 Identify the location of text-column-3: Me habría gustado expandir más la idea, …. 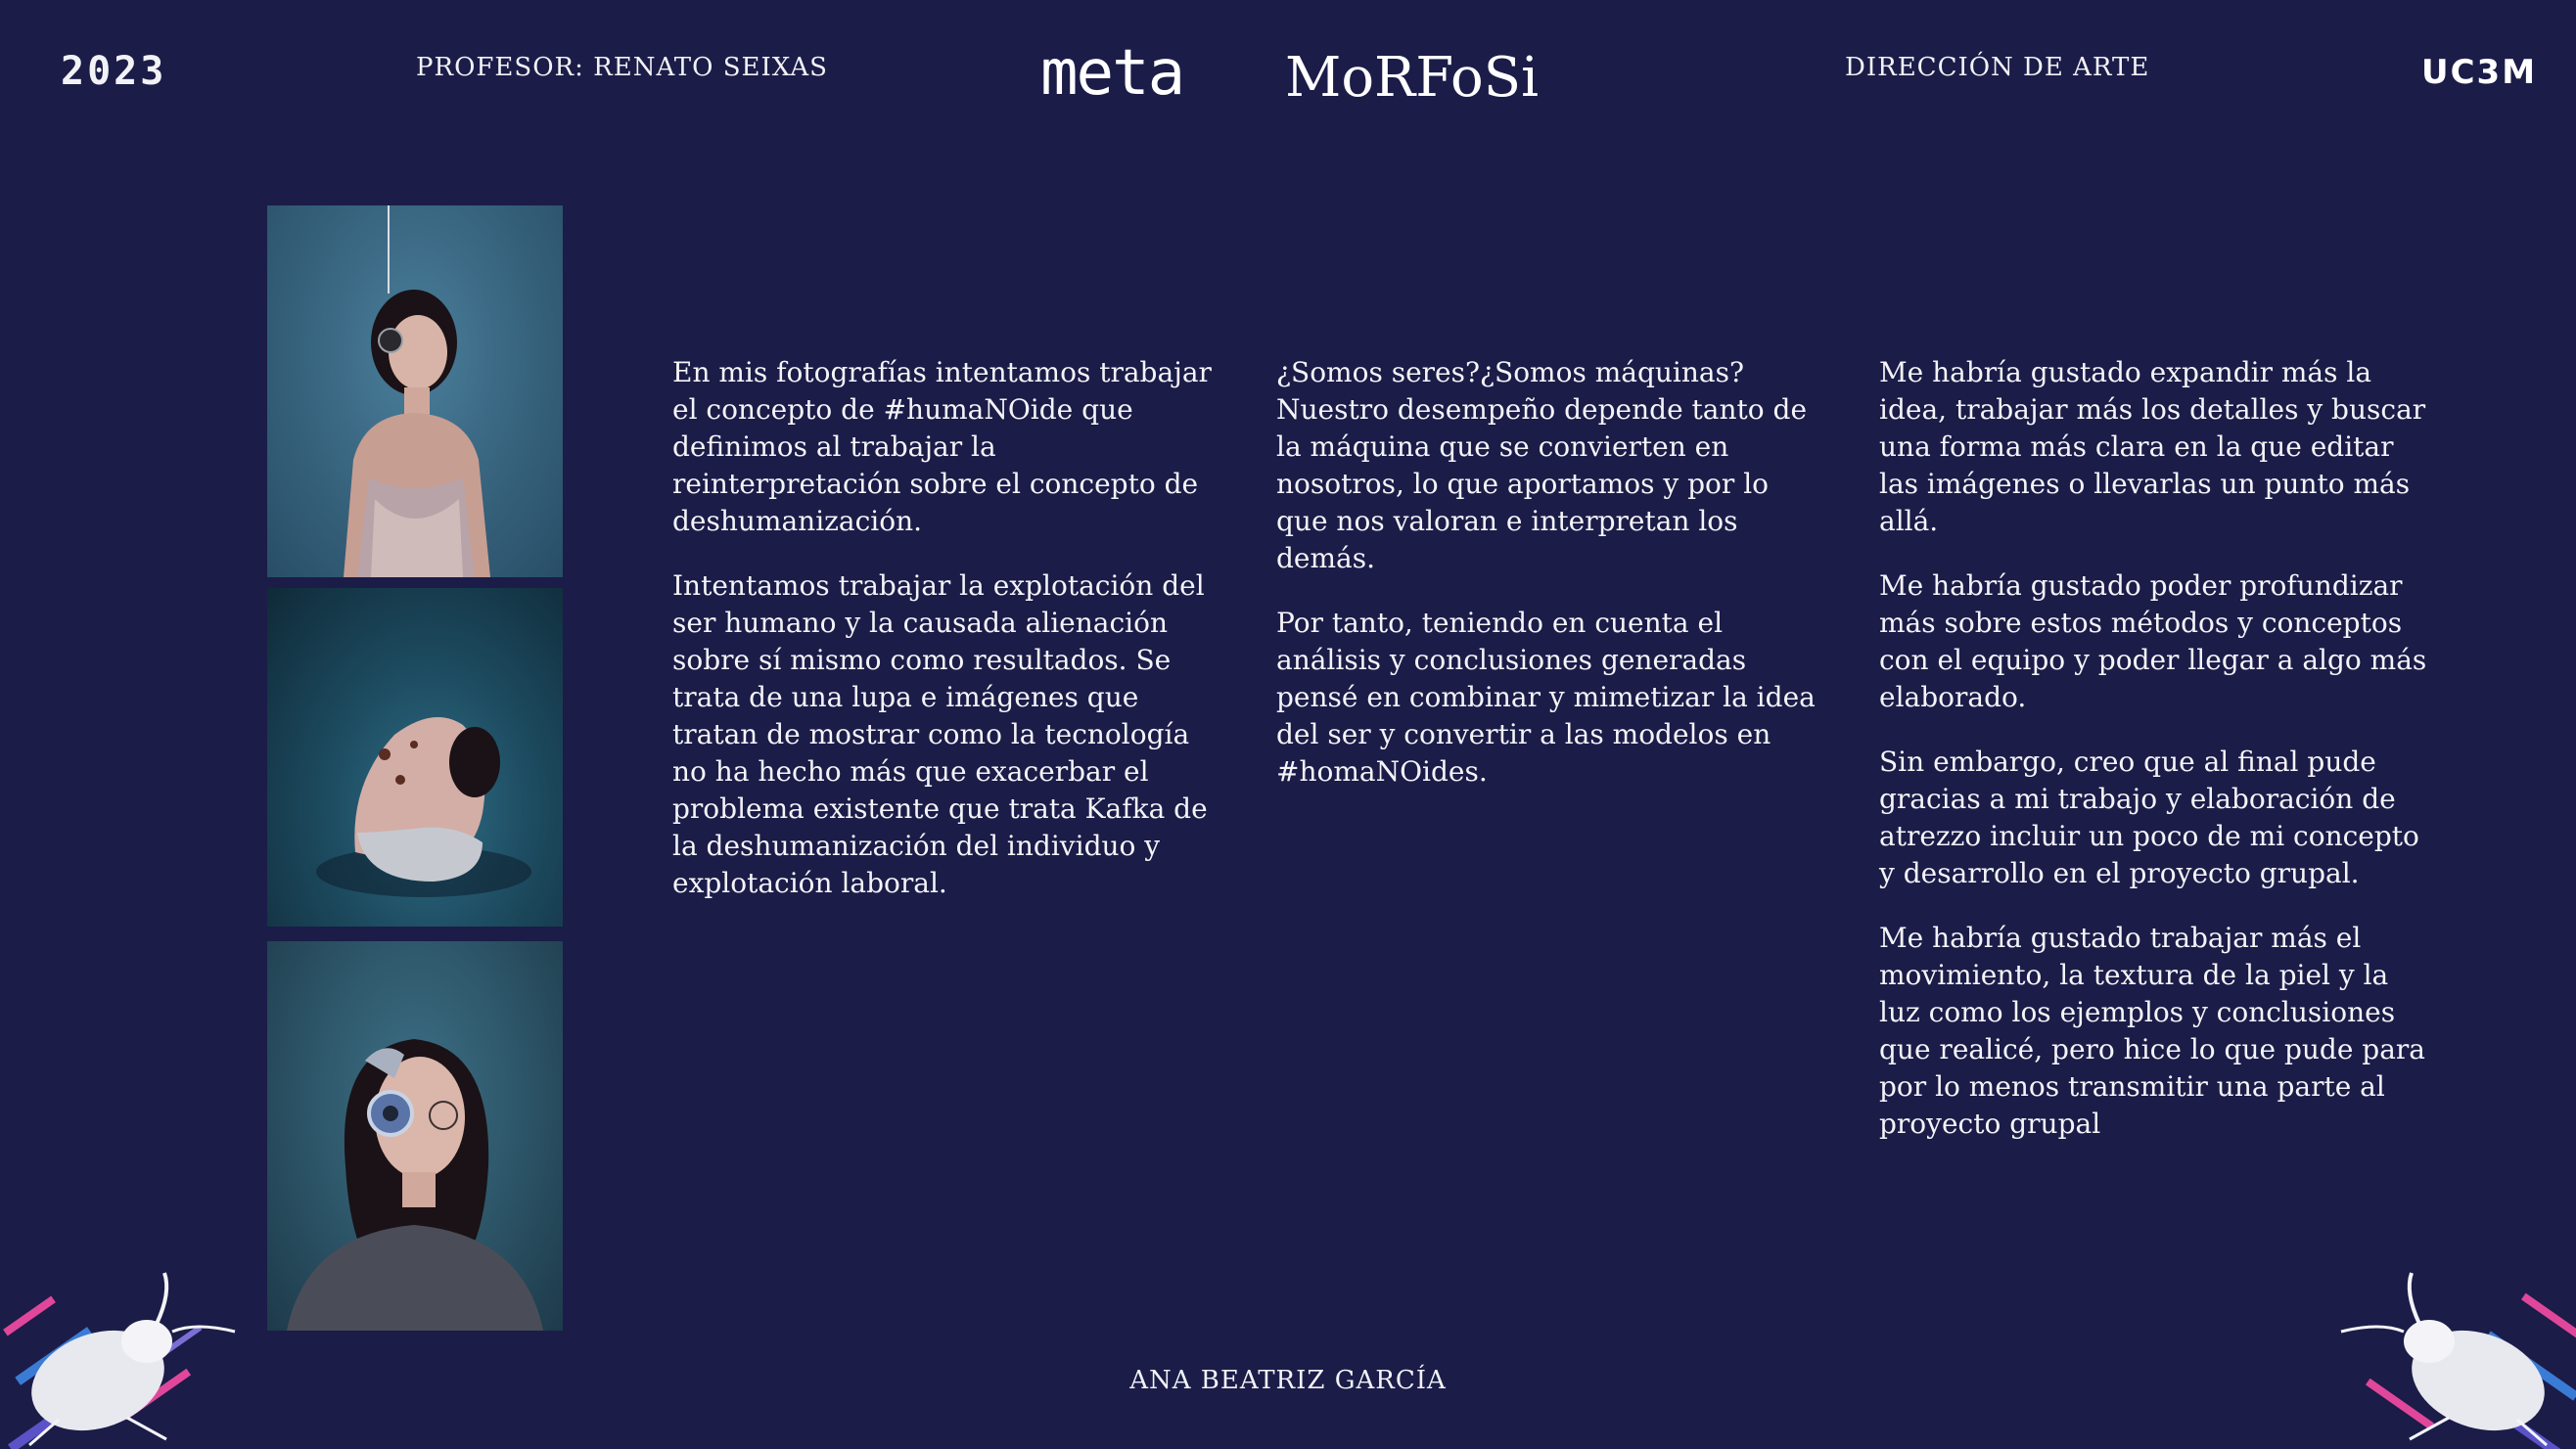
(2153, 762).